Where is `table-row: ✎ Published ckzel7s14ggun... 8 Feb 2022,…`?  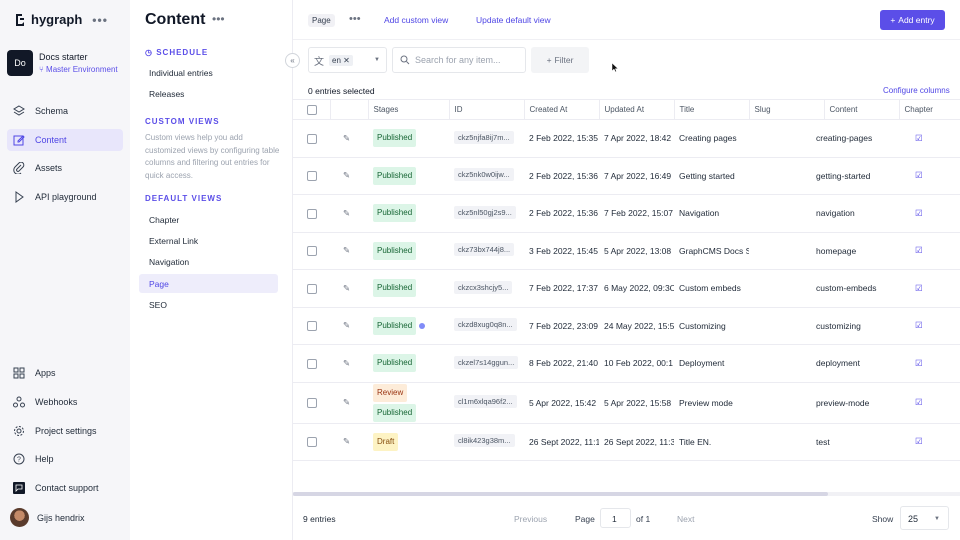
table-row: ✎ Published ckzel7s14ggun... 8 Feb 2022,… is located at coordinates (626, 363).